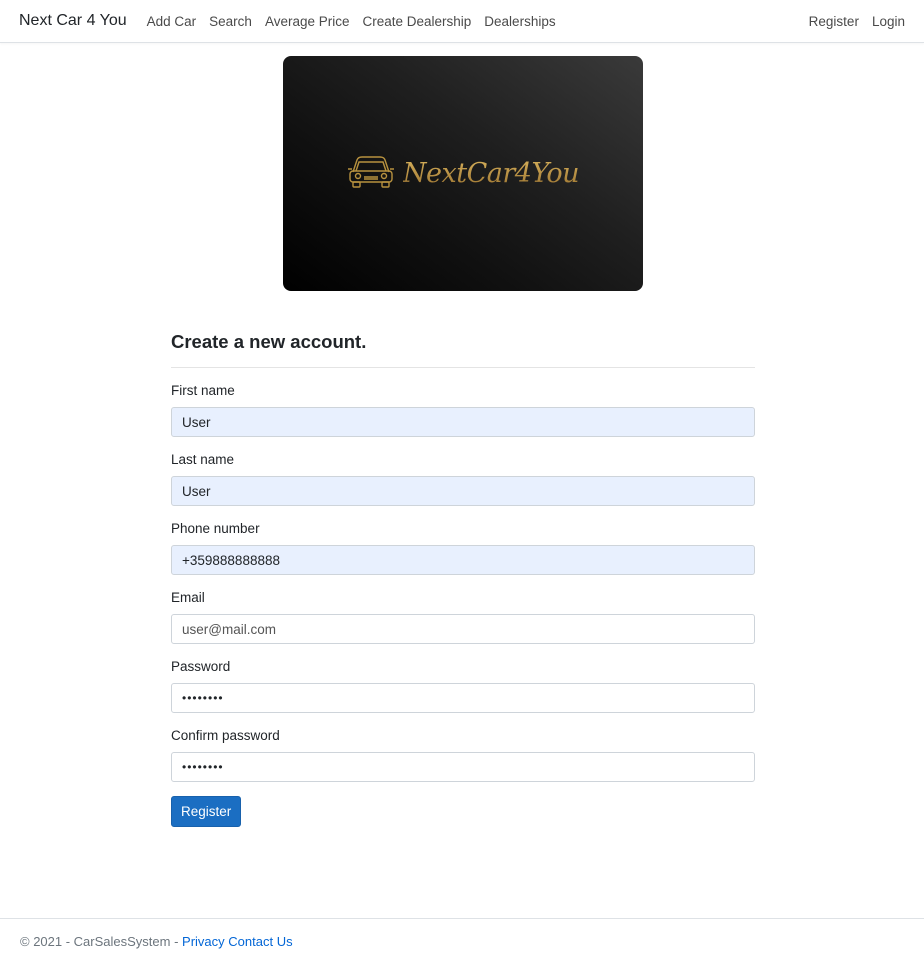 The image size is (924, 964). What do you see at coordinates (260, 941) in the screenshot?
I see `contact-link: Contact Us` at bounding box center [260, 941].